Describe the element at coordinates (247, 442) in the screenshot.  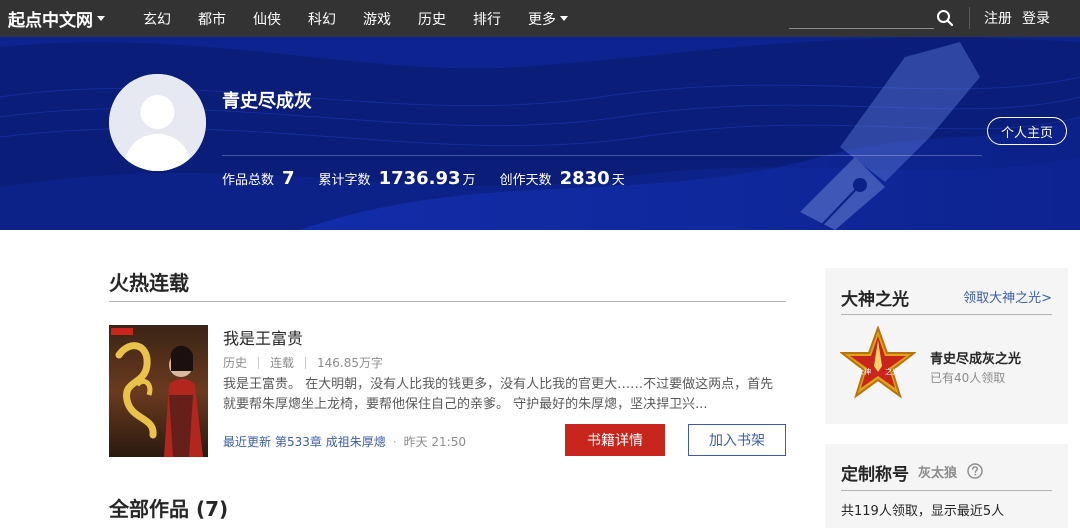
I see `latest-update-label: 最近更新` at that location.